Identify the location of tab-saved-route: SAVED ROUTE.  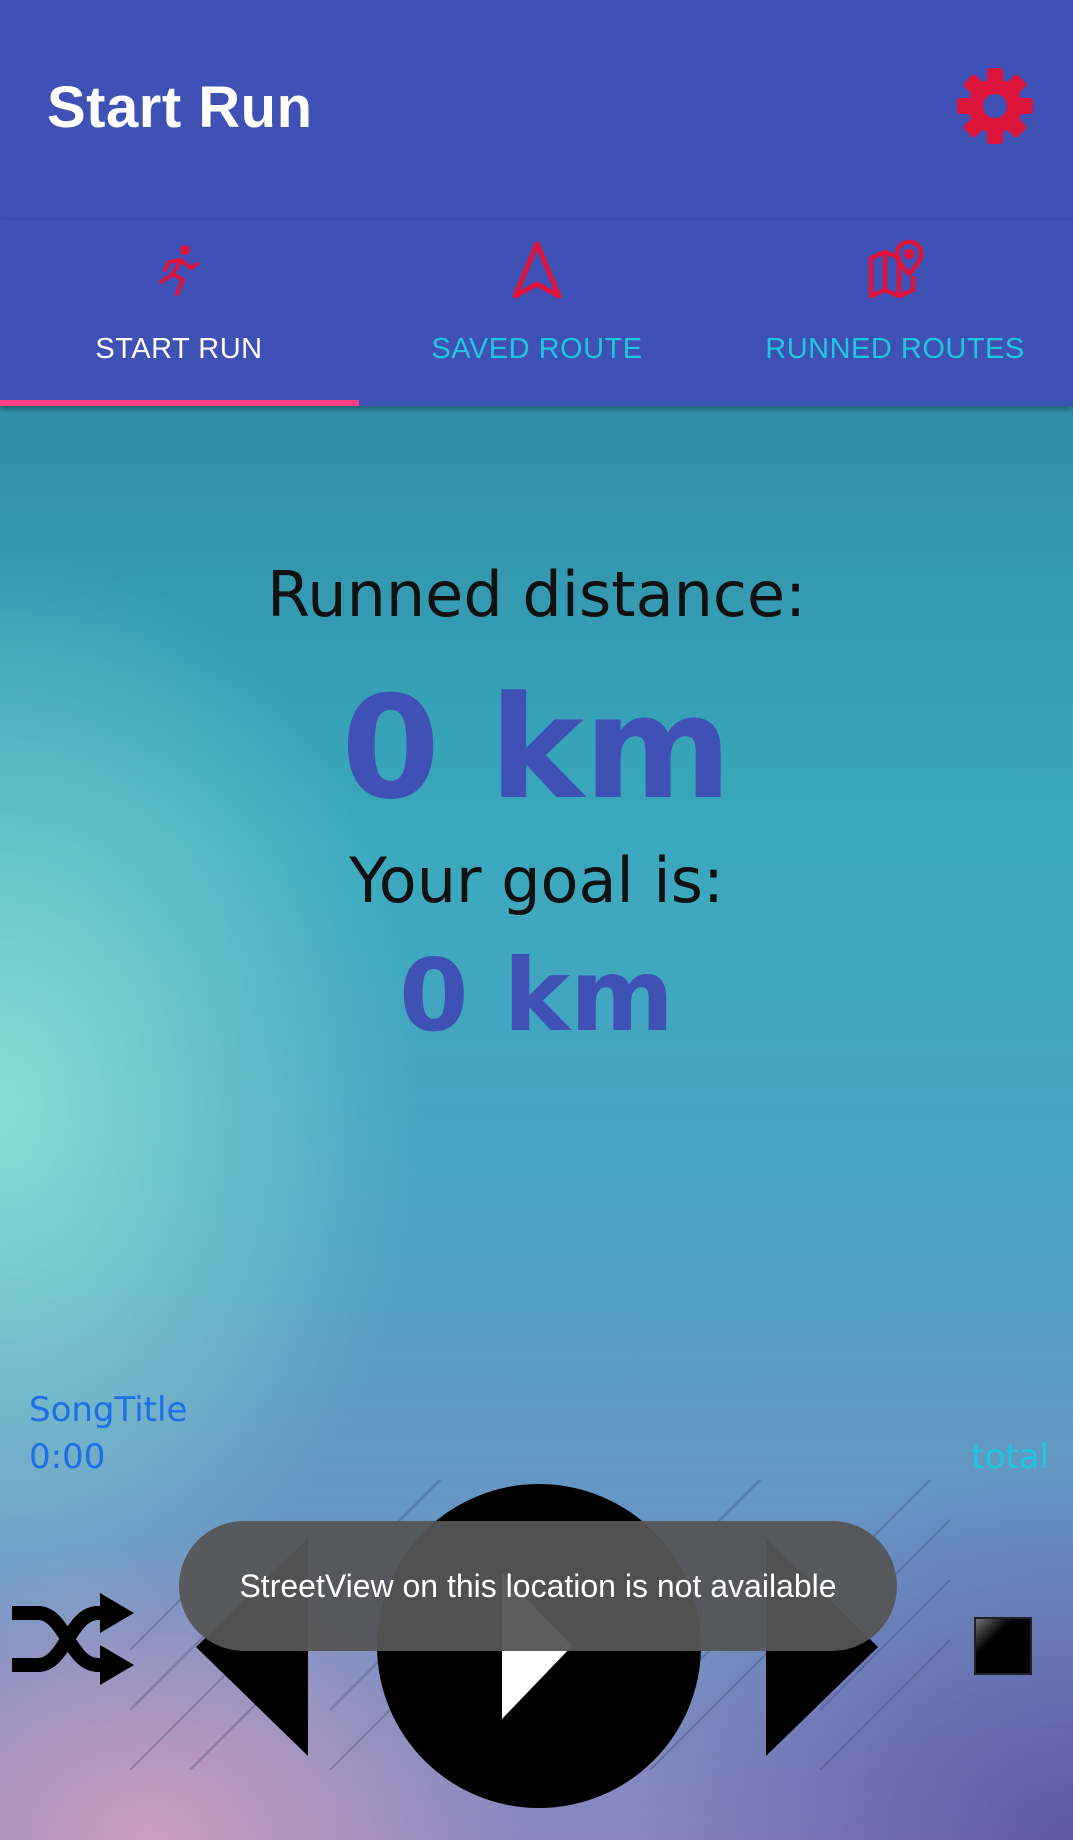
(537, 313).